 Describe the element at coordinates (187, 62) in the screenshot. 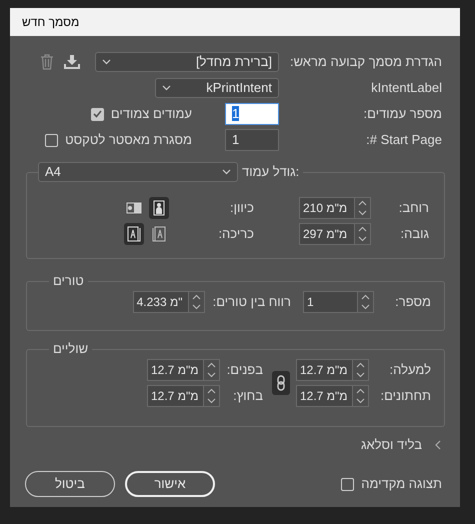

I see `preset-dropdown: [ברירת מחדל]` at that location.